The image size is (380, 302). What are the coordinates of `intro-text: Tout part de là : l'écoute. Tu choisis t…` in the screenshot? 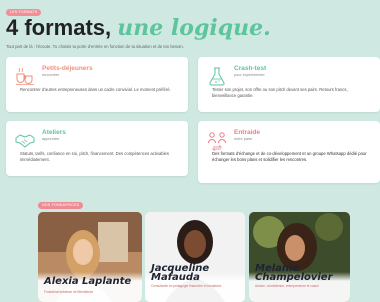 It's located at (95, 46).